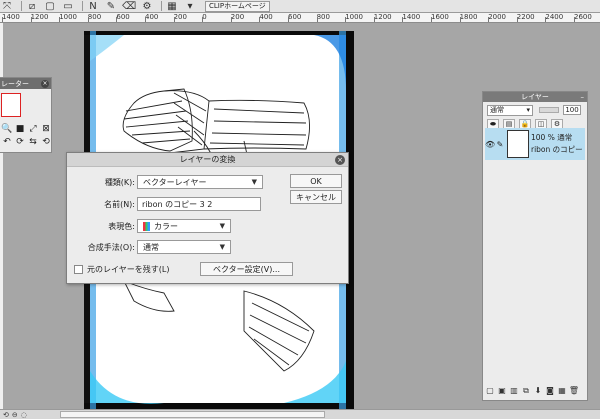  What do you see at coordinates (111, 6) in the screenshot?
I see `pen-icon: ✎` at bounding box center [111, 6].